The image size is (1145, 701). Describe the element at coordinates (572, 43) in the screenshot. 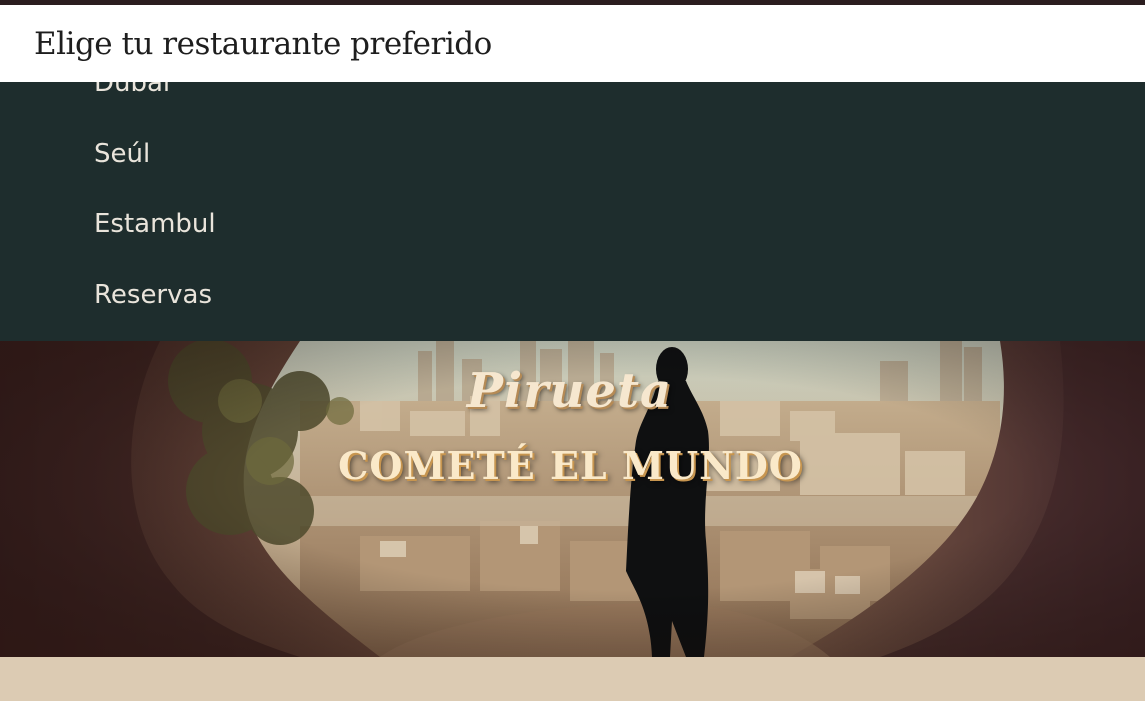

I see `restaurant-selector: Elige tu restaurante preferido` at that location.